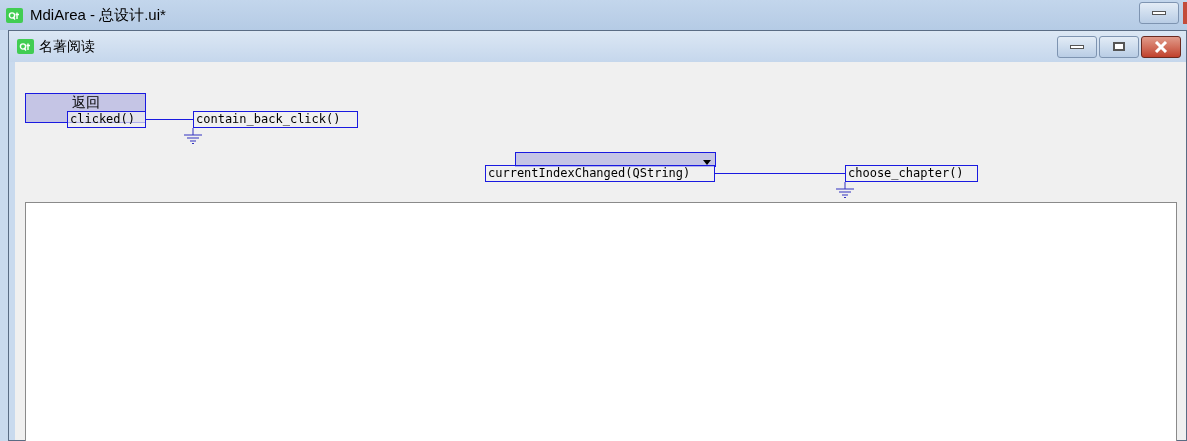 Image resolution: width=1187 pixels, height=441 pixels. I want to click on slot-label: choose_chapter(), so click(911, 173).